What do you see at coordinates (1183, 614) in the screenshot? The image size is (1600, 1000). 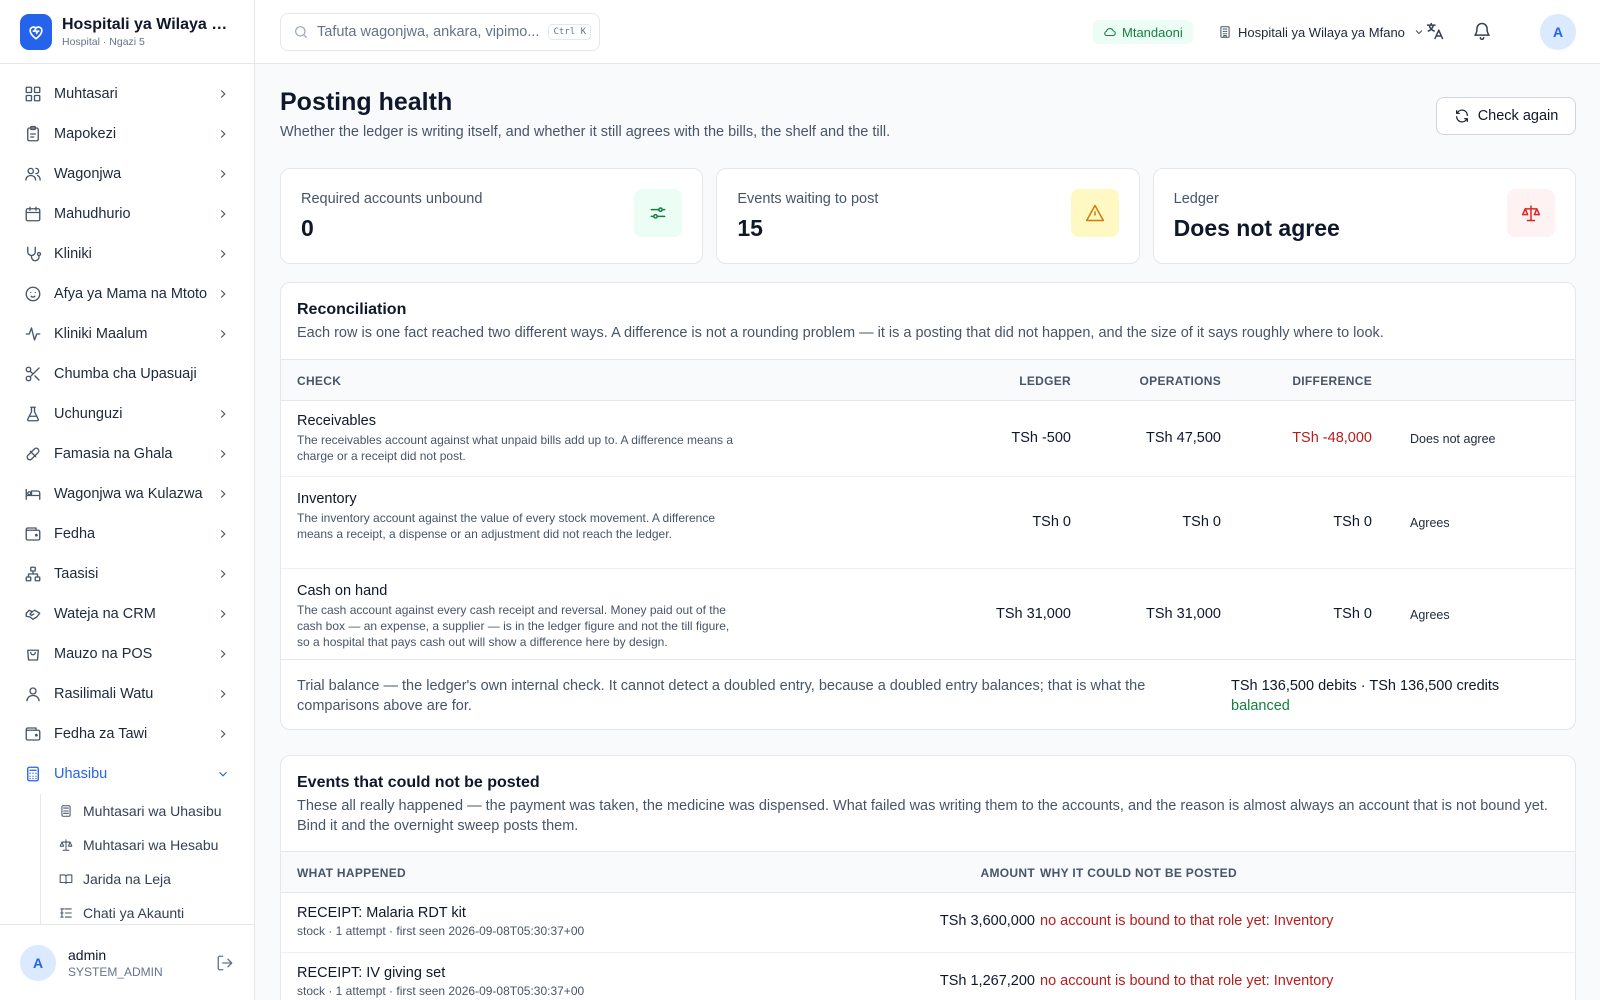 I see `operations-value: TSh 31,000` at bounding box center [1183, 614].